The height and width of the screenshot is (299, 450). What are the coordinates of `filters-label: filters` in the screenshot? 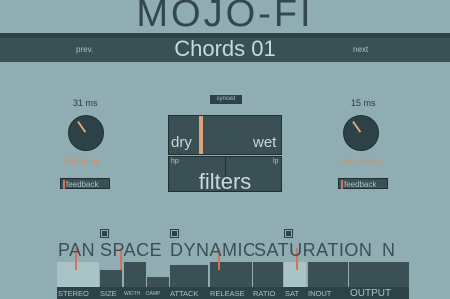 It's located at (225, 181).